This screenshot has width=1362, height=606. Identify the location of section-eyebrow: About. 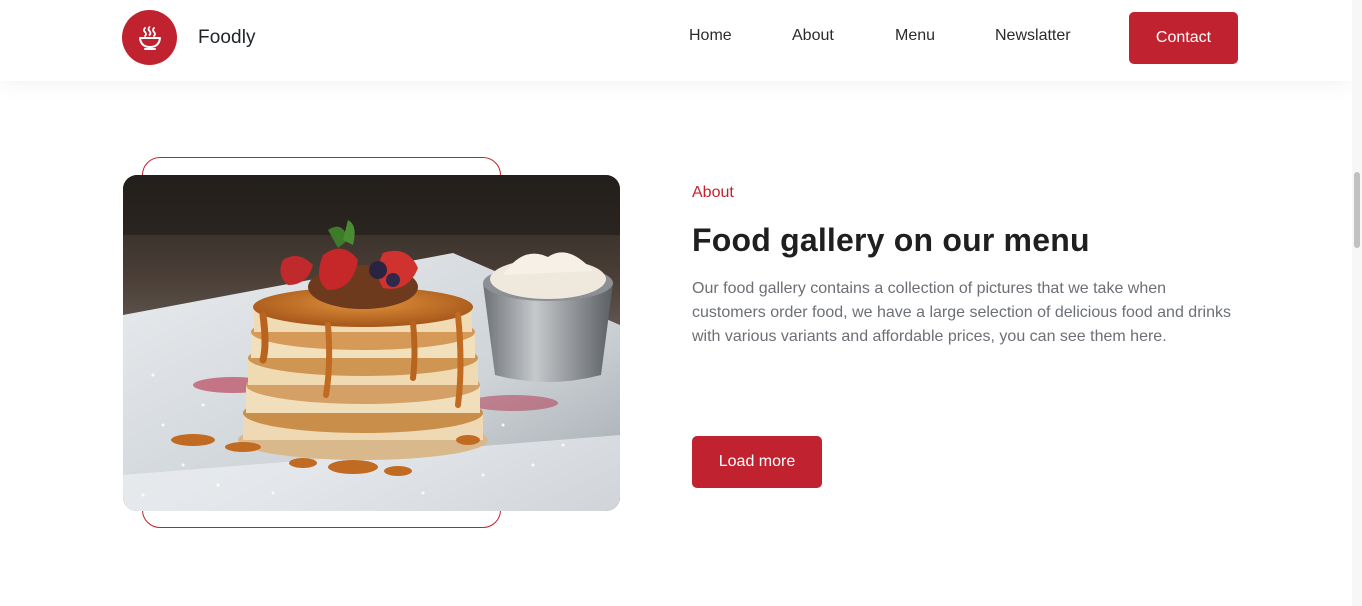
(713, 192).